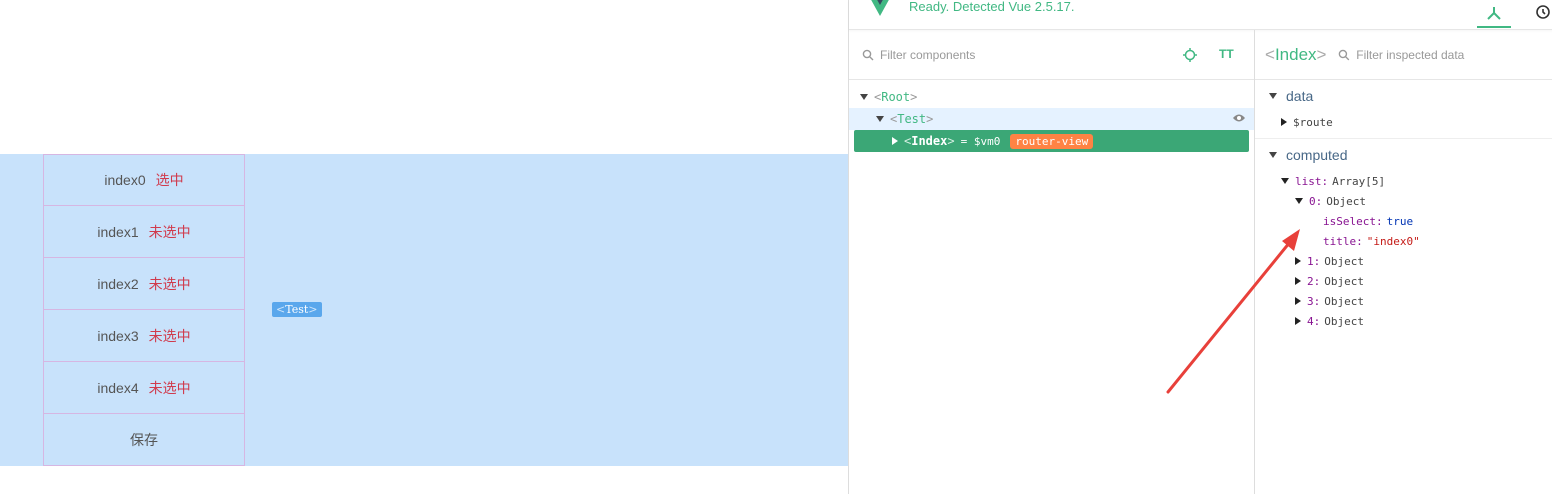 The image size is (1552, 494). Describe the element at coordinates (1403, 181) in the screenshot. I see `prop-list: list: Array[5]` at that location.